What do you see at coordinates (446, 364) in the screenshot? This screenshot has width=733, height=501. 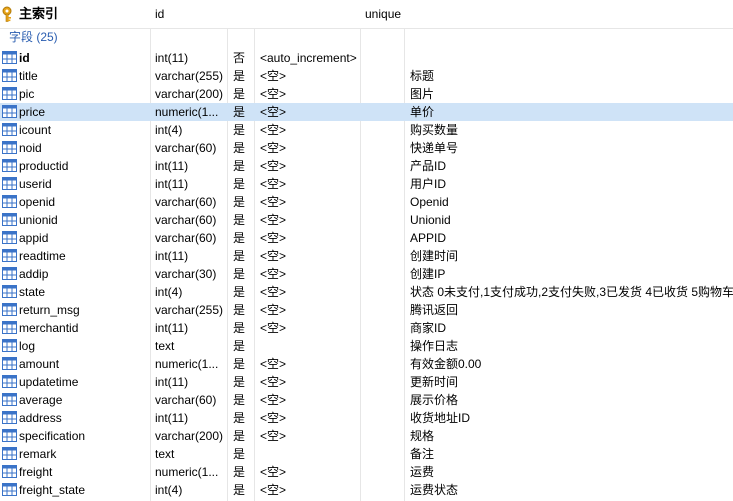 I see `field-comment: 有效金额0.00` at bounding box center [446, 364].